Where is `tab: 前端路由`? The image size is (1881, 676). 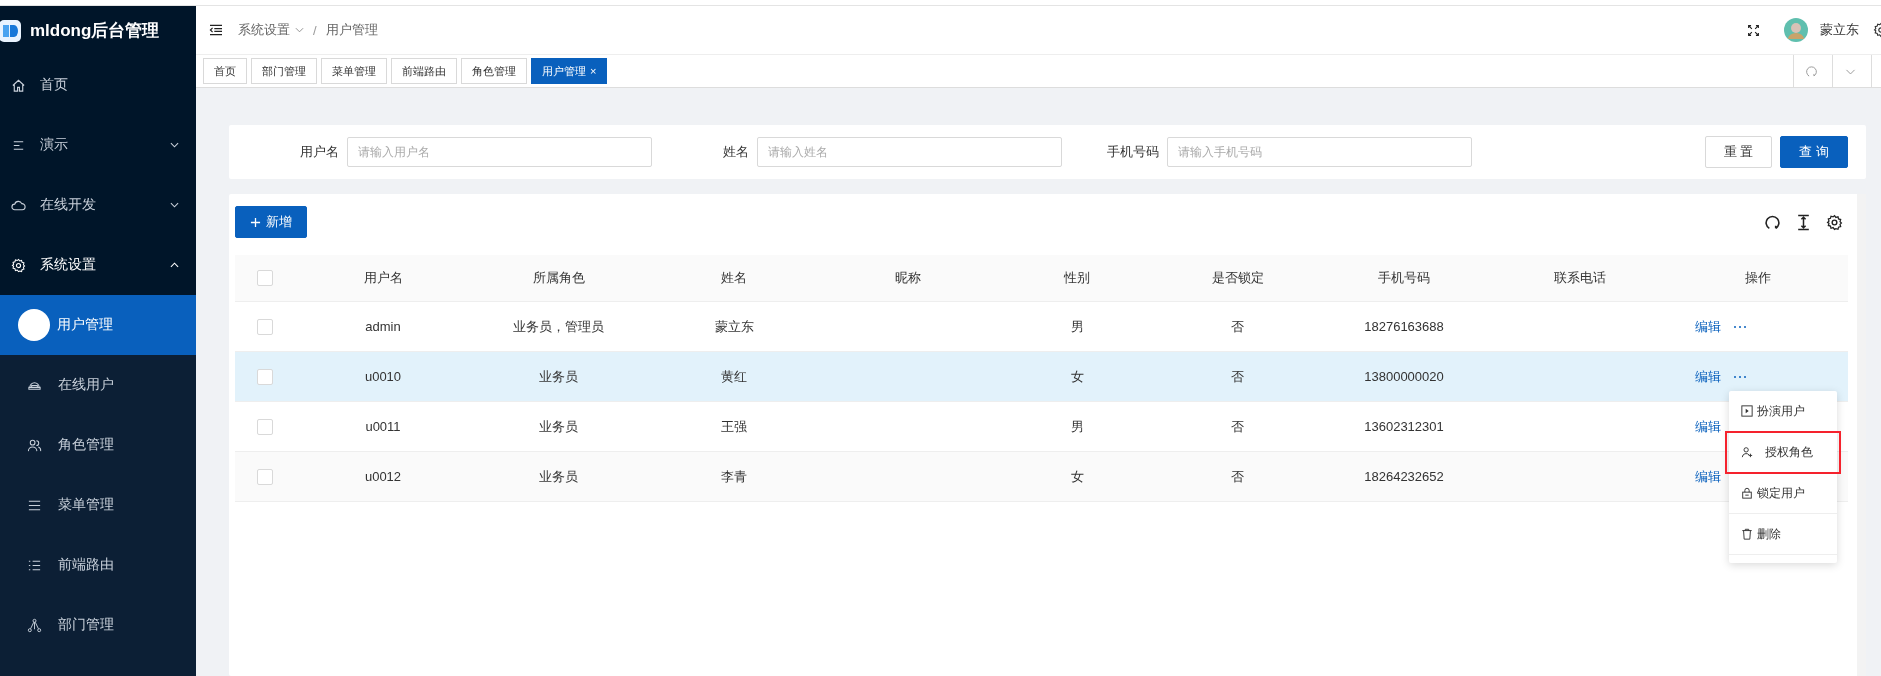 tab: 前端路由 is located at coordinates (424, 71).